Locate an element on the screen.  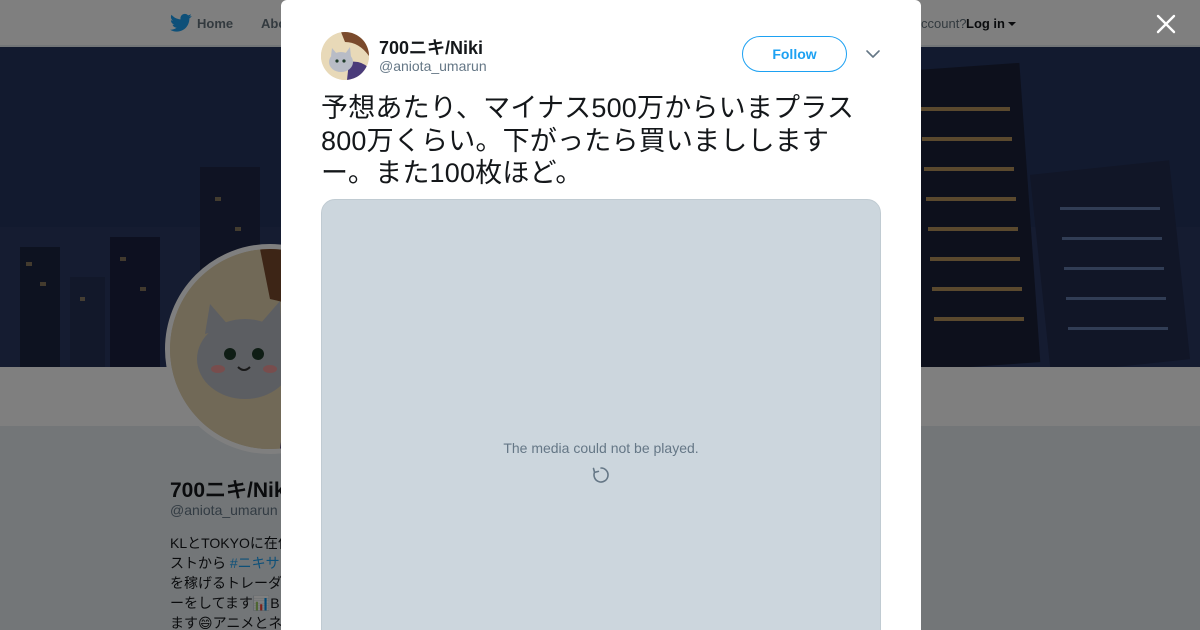
close-icon is located at coordinates (1166, 24).